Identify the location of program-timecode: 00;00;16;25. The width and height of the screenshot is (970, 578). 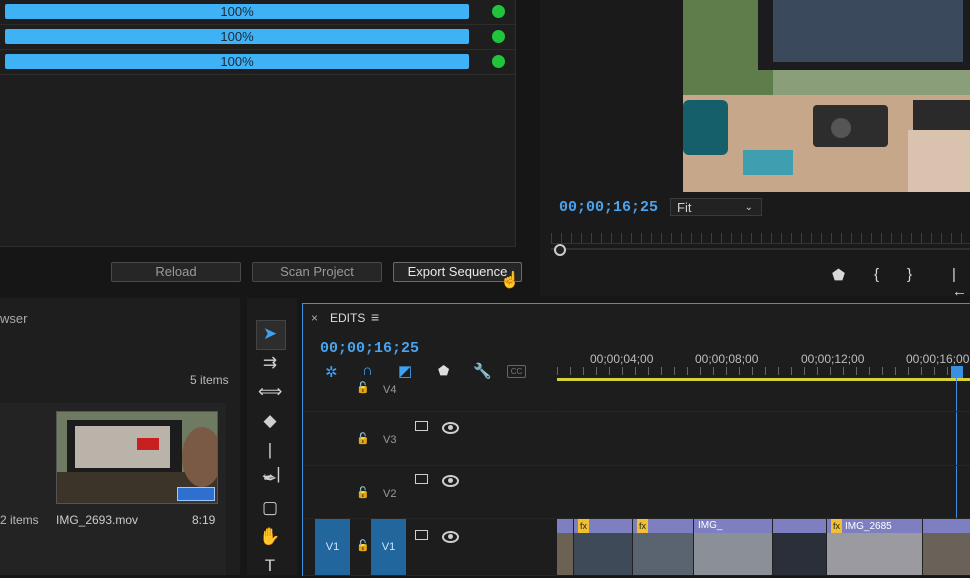
(608, 207).